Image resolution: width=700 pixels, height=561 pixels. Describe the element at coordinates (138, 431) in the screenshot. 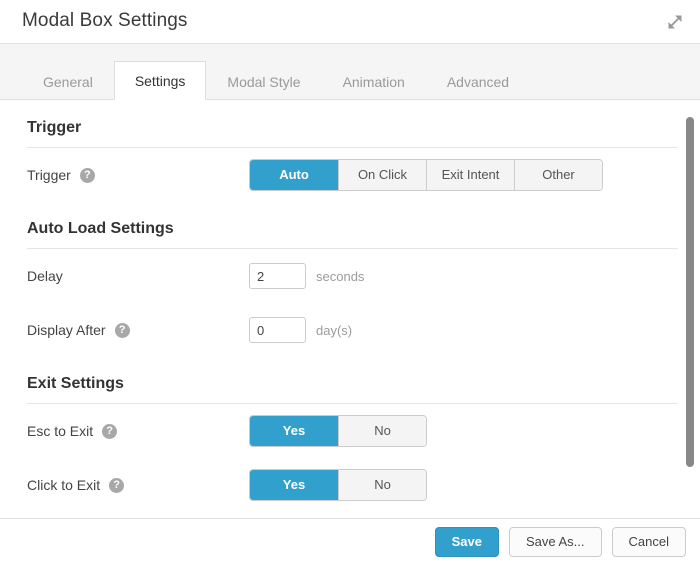

I see `row-label: Esc to Exit` at that location.